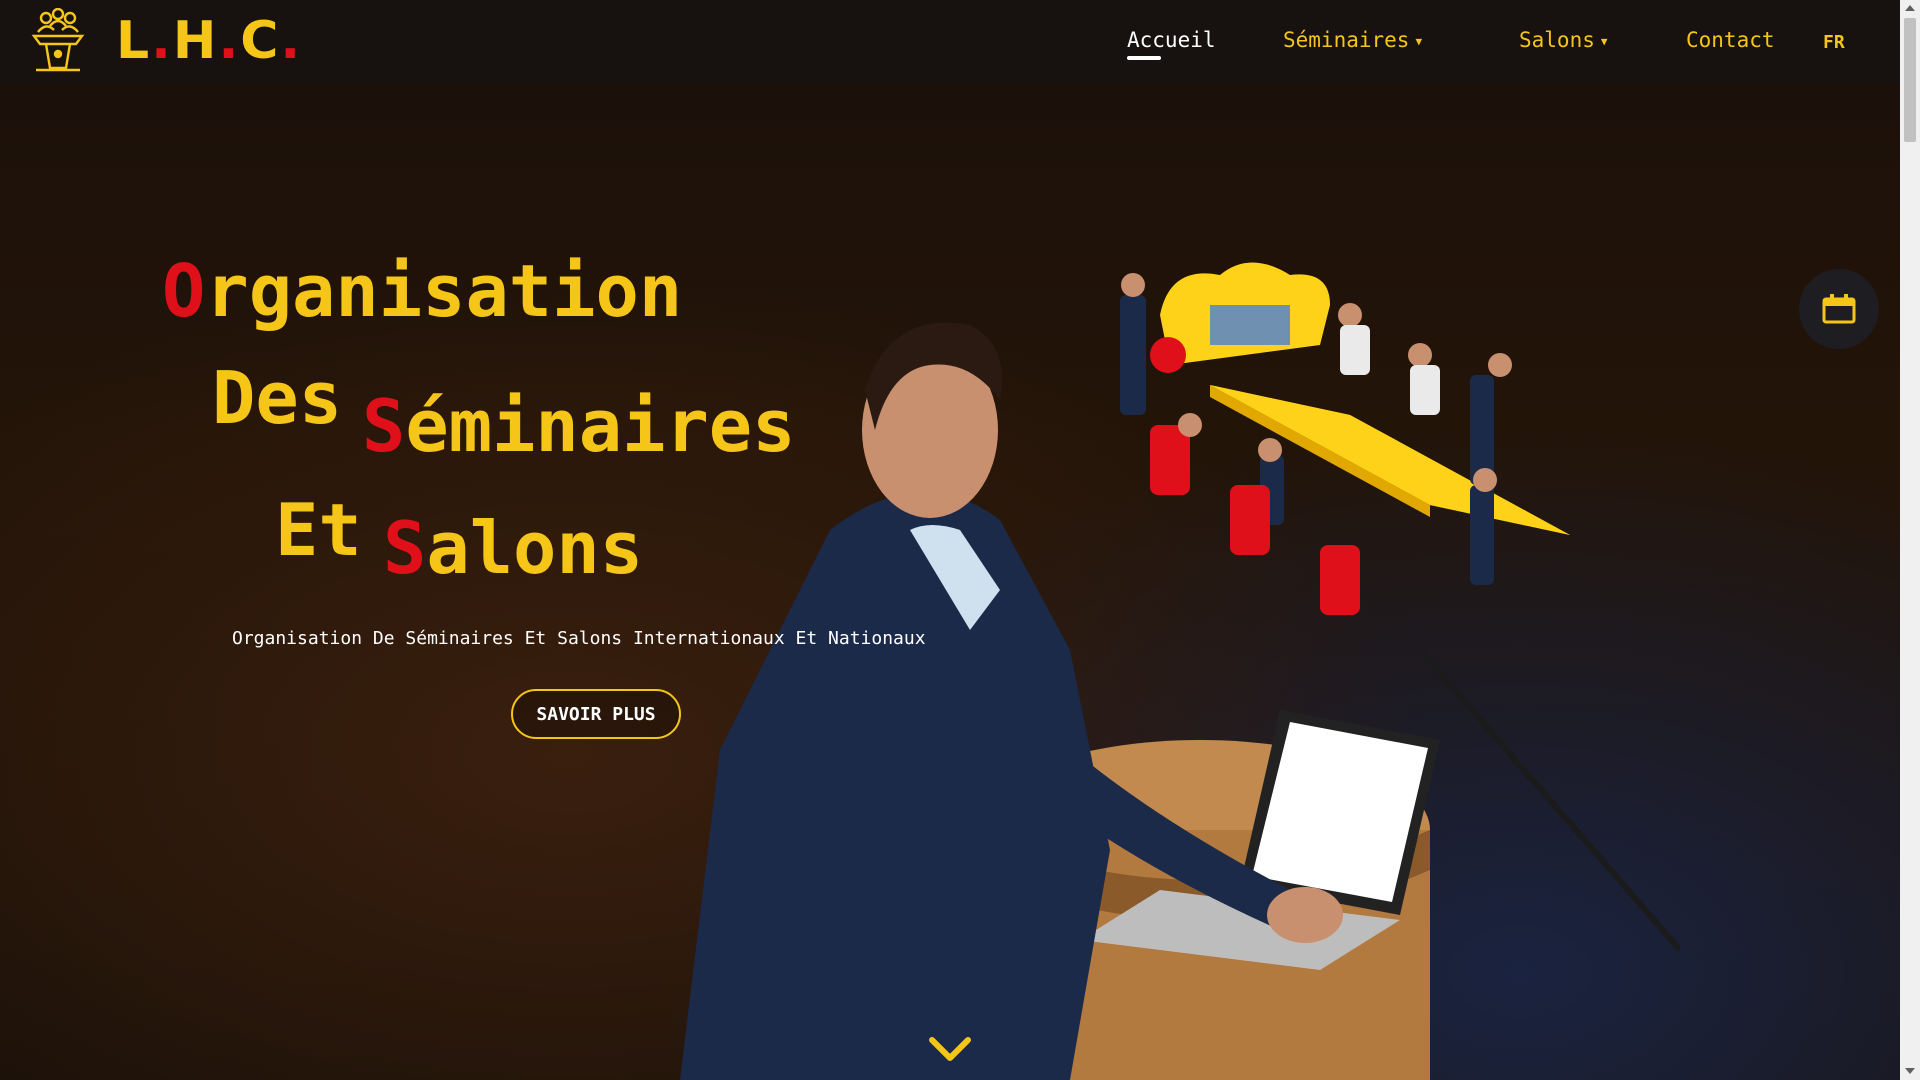 This screenshot has height=1080, width=1920. I want to click on calendar-icon, so click(1839, 309).